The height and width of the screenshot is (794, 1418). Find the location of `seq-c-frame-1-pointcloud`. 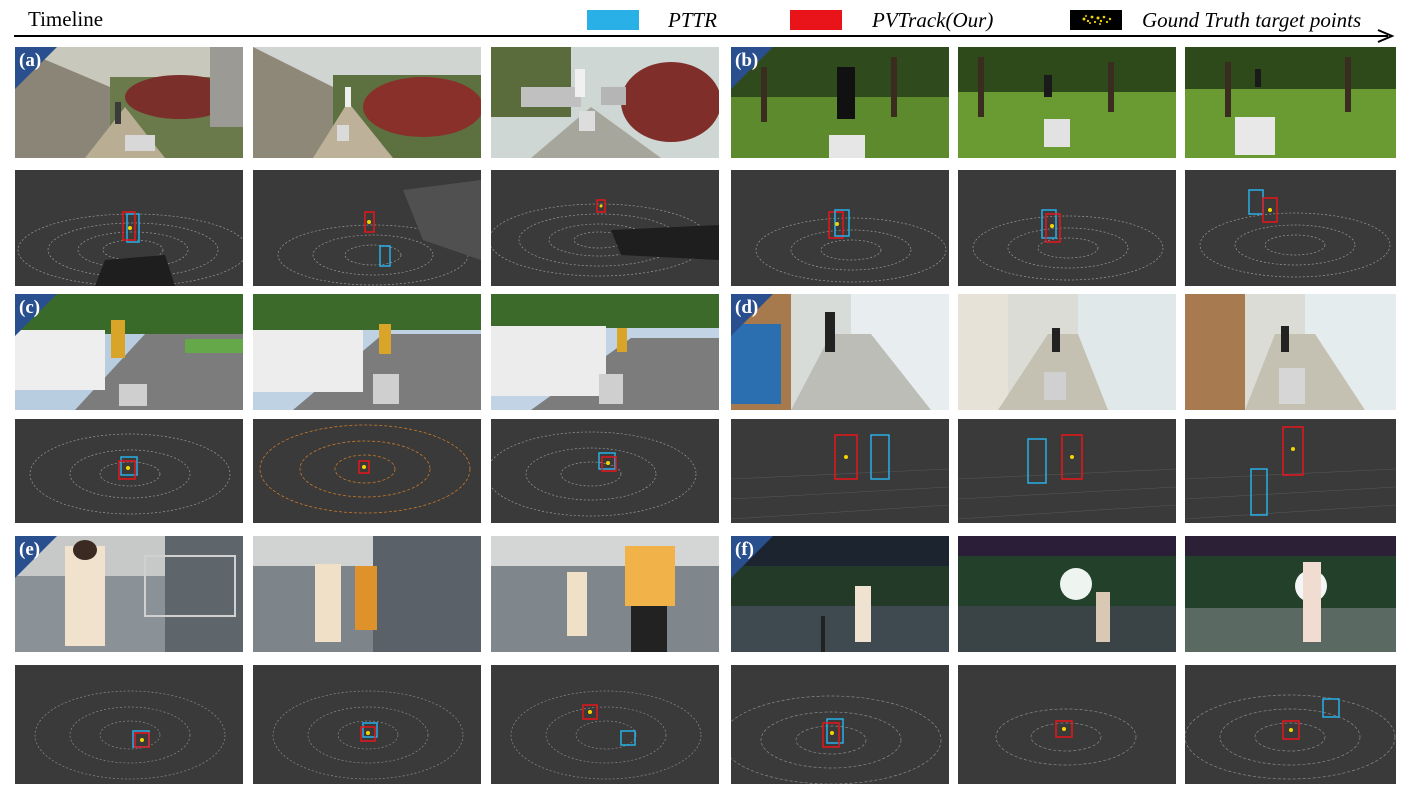

seq-c-frame-1-pointcloud is located at coordinates (129, 471).